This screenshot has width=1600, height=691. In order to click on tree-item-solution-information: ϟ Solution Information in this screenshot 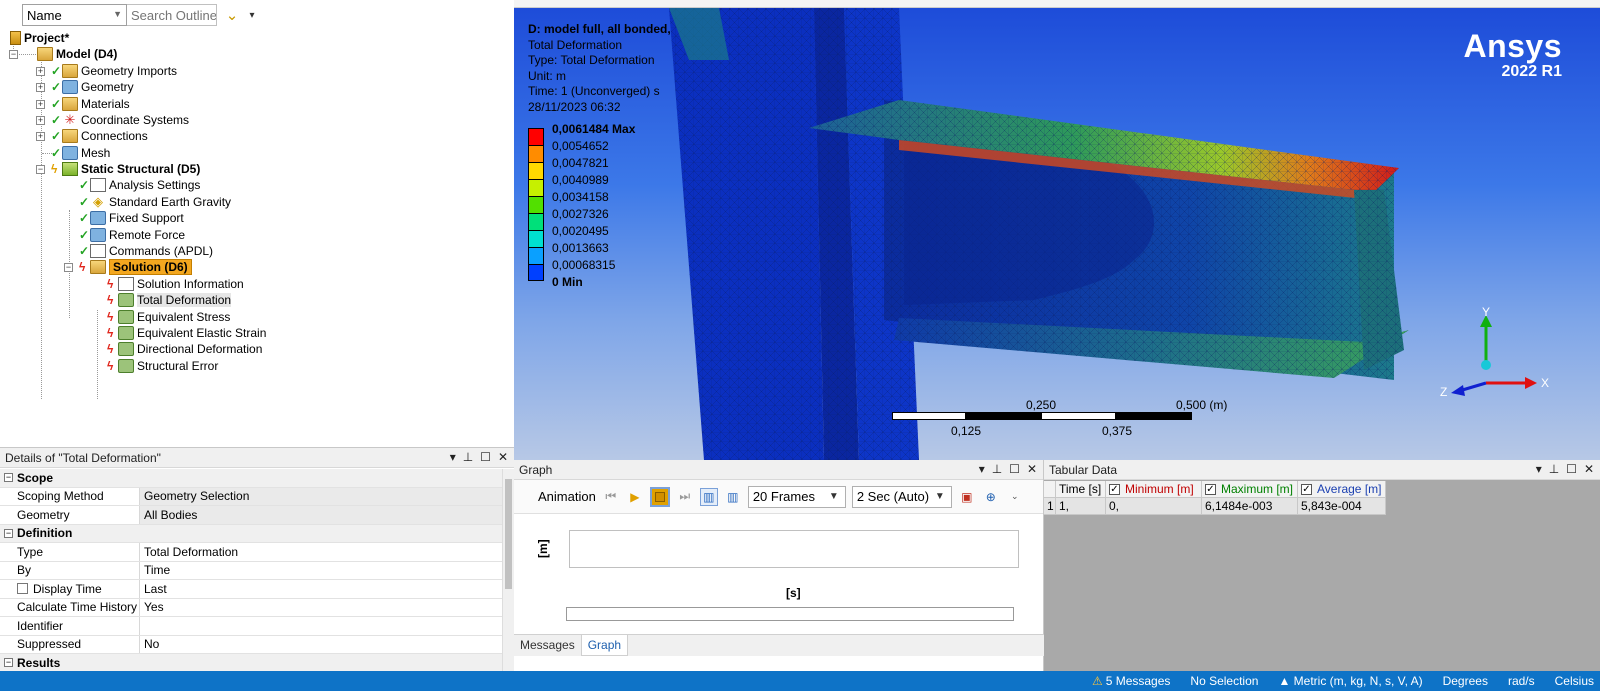, I will do `click(175, 284)`.